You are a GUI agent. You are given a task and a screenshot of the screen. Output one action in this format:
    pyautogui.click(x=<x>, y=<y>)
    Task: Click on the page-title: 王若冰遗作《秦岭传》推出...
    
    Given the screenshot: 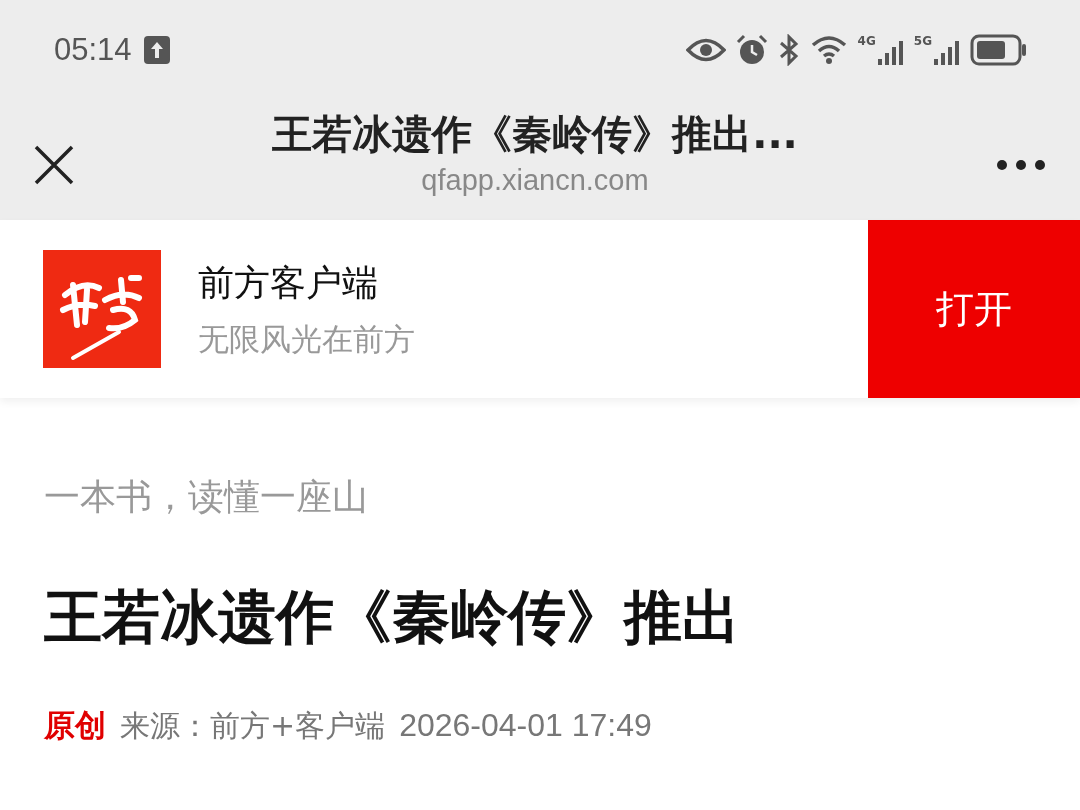 What is the action you would take?
    pyautogui.click(x=535, y=135)
    